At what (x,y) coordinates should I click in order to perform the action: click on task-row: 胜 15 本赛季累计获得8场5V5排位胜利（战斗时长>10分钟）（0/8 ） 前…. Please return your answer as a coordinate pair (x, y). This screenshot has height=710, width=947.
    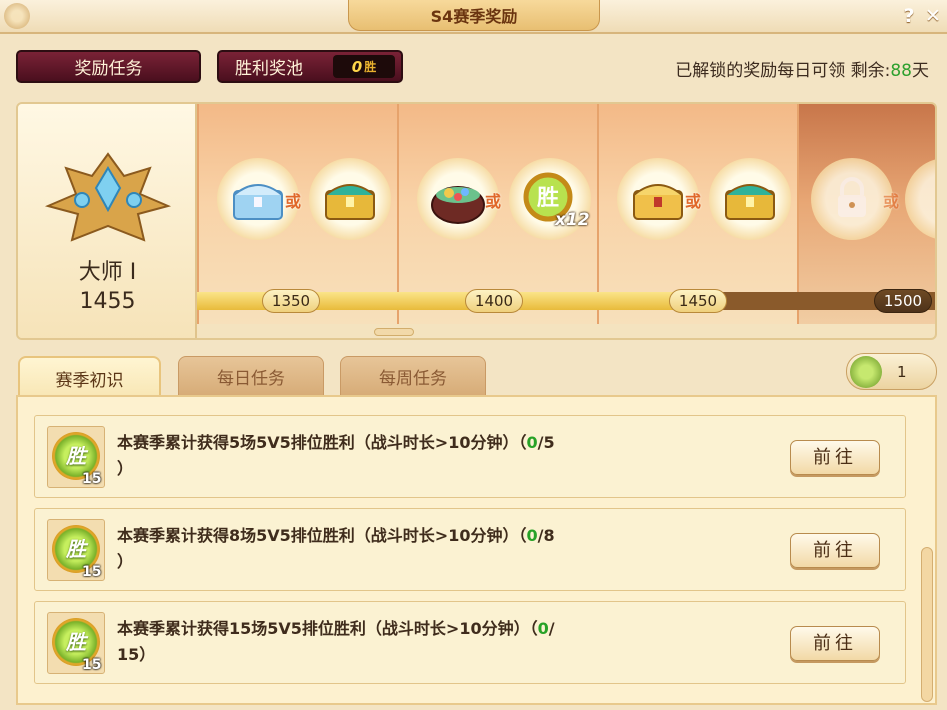
    Looking at the image, I should click on (470, 549).